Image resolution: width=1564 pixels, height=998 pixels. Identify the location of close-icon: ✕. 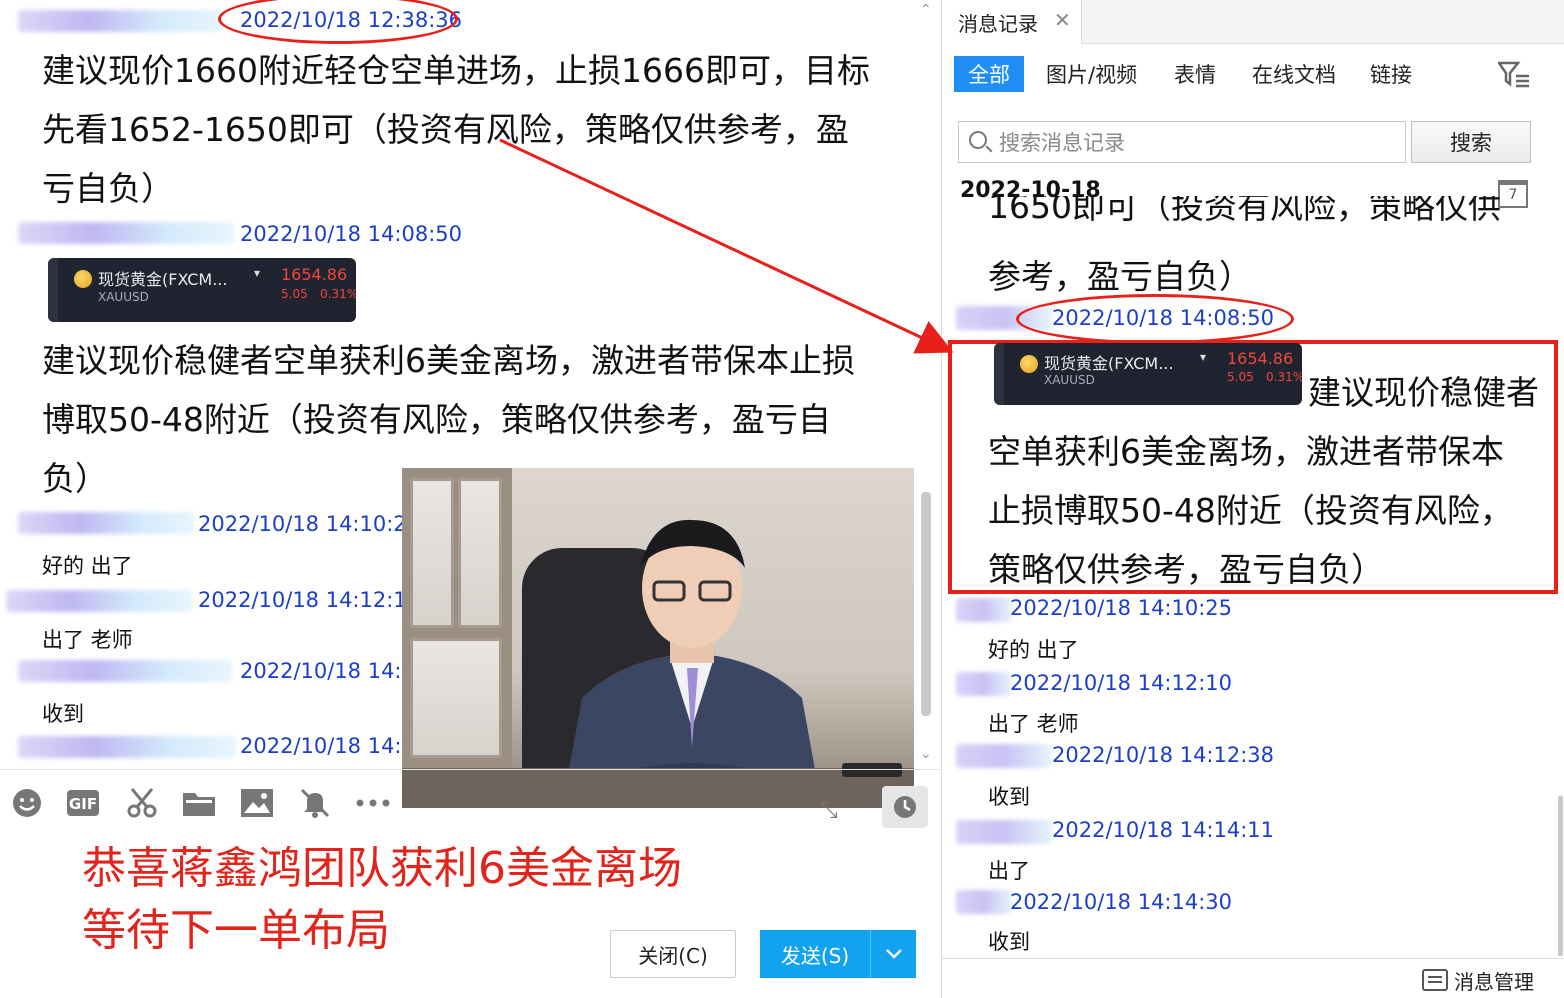
(1062, 20).